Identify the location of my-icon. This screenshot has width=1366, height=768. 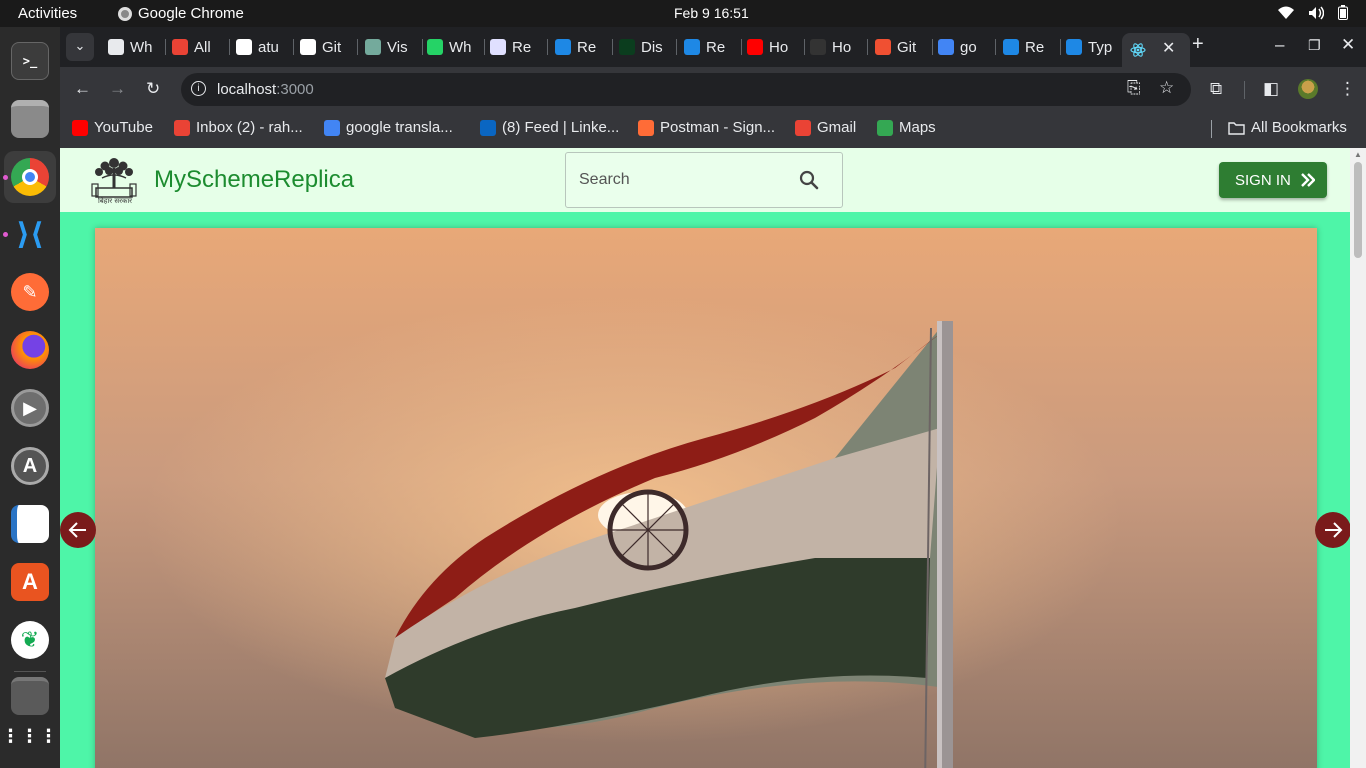
(627, 47).